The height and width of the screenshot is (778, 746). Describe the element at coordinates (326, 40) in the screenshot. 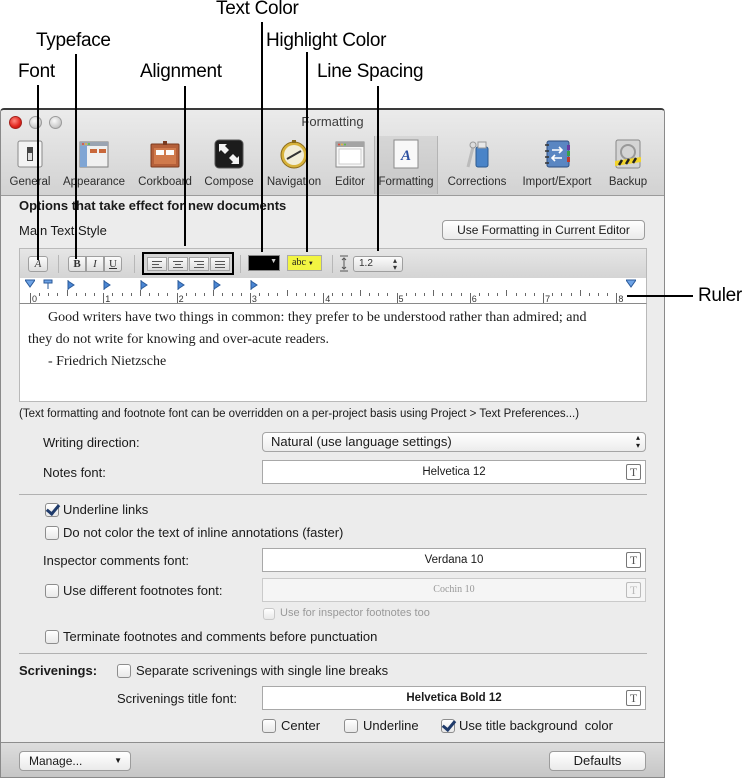

I see `callout-highlight-color: Highlight Color` at that location.